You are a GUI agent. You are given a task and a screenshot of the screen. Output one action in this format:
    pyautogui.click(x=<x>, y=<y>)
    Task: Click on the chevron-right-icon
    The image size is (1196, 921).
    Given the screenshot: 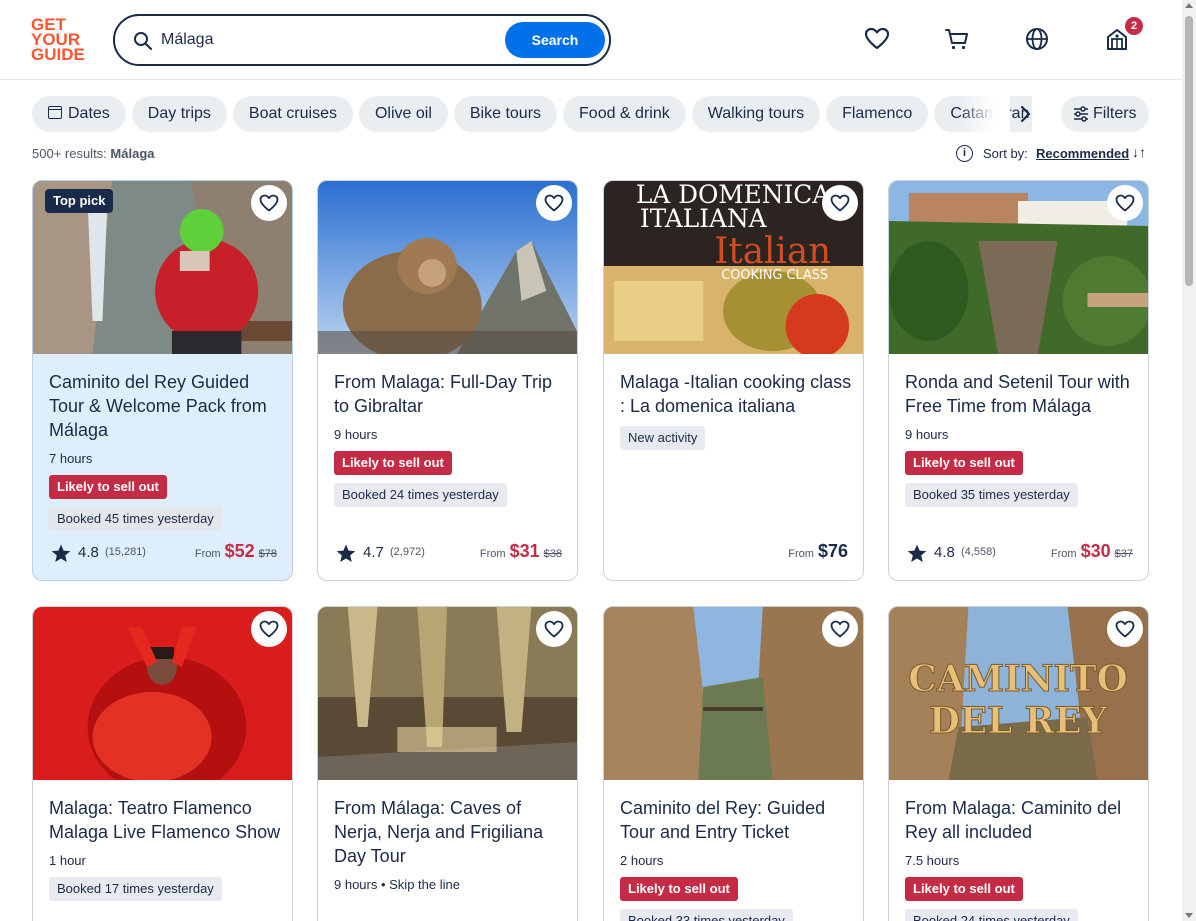 What is the action you would take?
    pyautogui.click(x=1025, y=114)
    